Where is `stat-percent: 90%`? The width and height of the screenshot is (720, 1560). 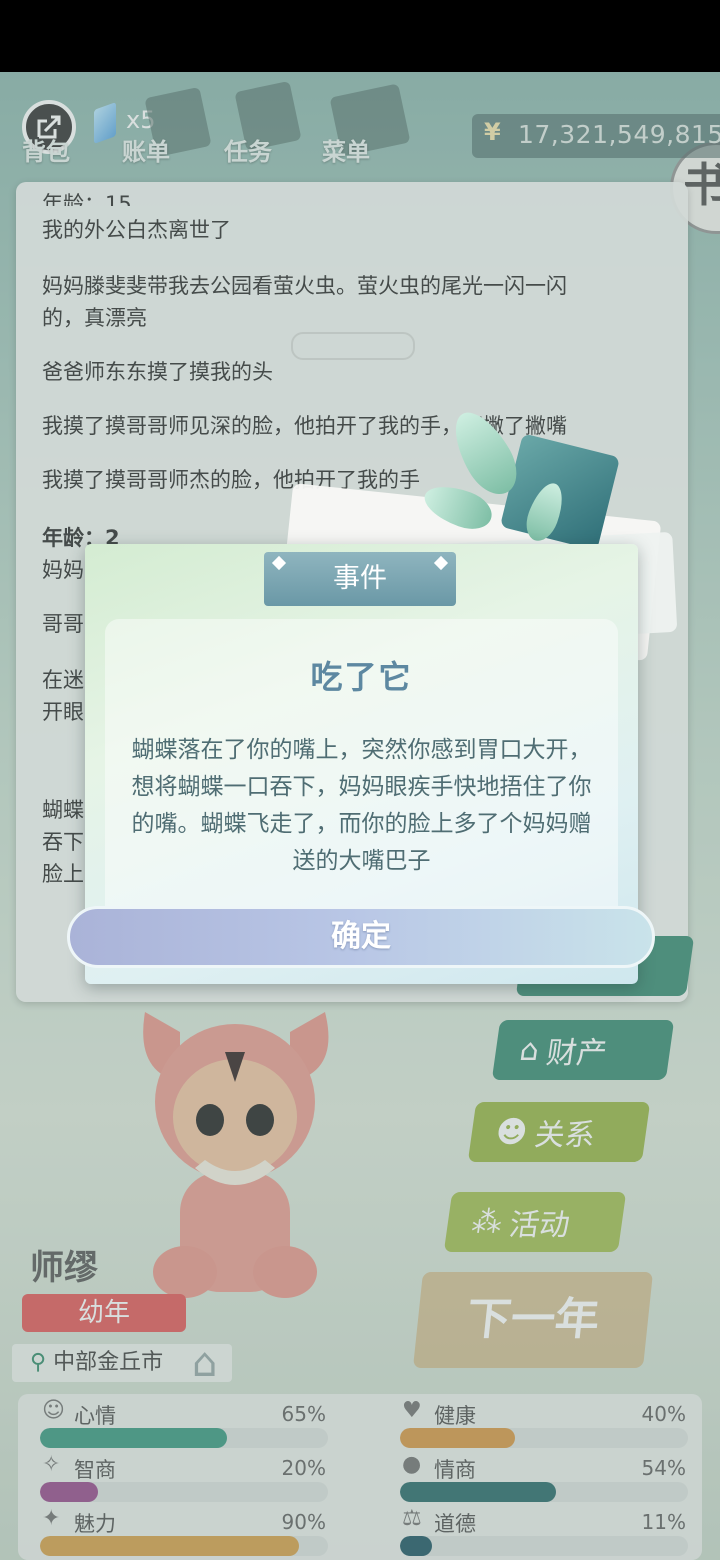
stat-percent: 90% is located at coordinates (303, 1522).